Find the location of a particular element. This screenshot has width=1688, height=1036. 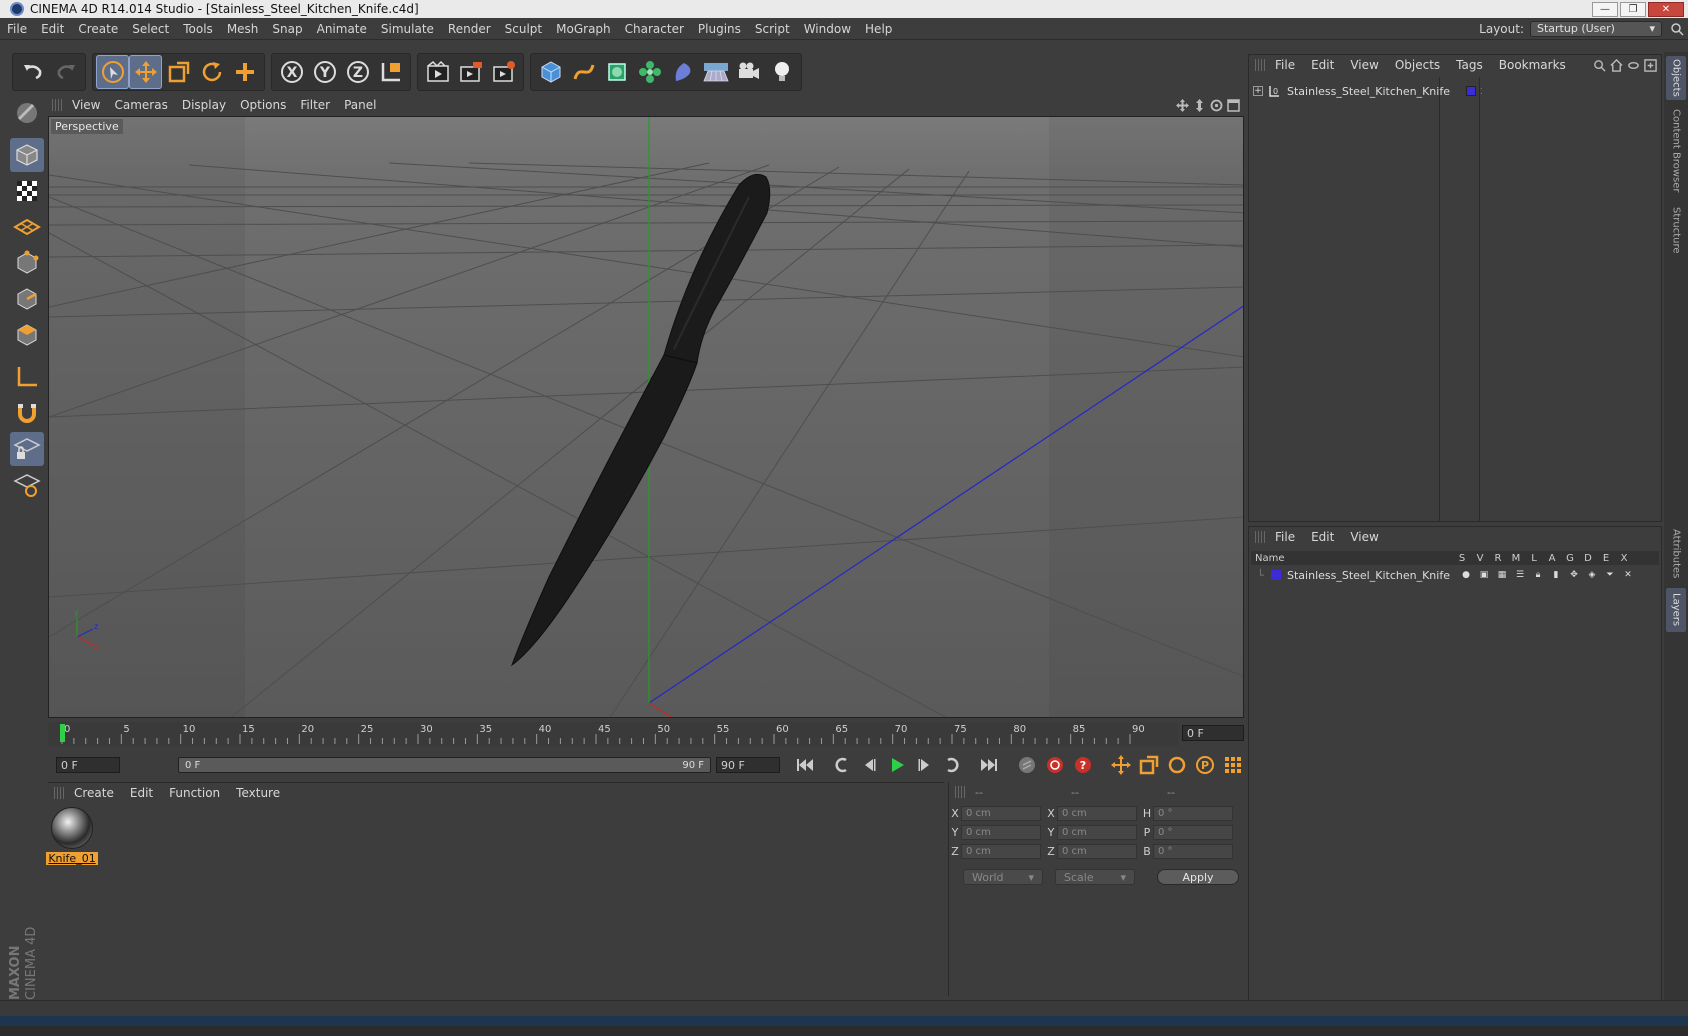

tab-structure: Structure is located at coordinates (1676, 230).